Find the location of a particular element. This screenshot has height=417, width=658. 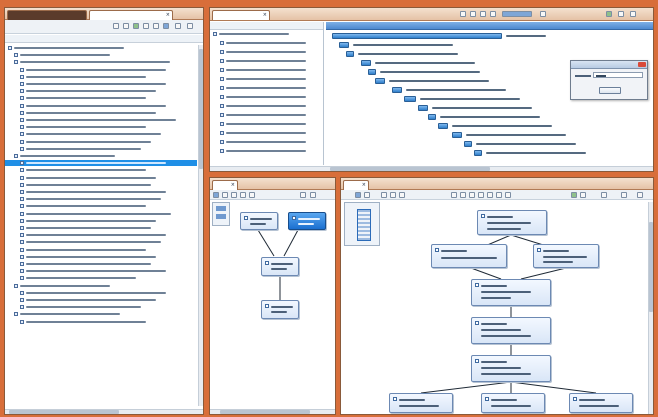

overview-map is located at coordinates (362, 224).